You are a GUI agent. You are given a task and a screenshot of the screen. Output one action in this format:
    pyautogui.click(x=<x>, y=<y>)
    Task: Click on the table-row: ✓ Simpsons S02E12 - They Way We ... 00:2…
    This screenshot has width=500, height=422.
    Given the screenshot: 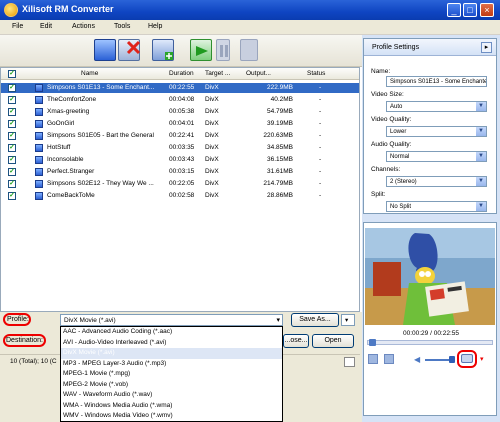 What is the action you would take?
    pyautogui.click(x=180, y=184)
    